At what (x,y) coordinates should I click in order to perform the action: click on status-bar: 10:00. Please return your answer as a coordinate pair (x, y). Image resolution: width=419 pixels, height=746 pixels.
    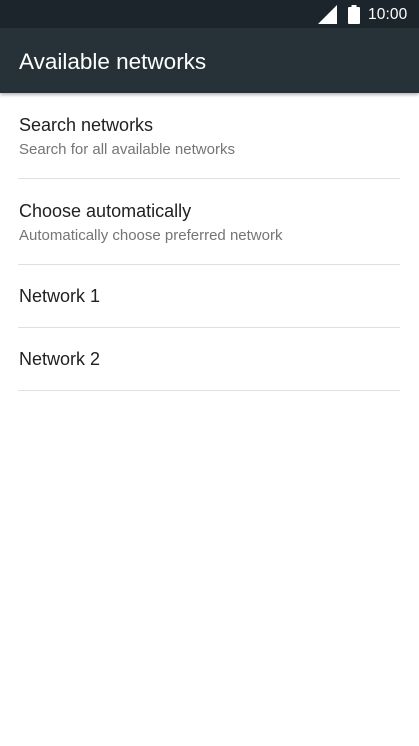
    Looking at the image, I should click on (209, 14).